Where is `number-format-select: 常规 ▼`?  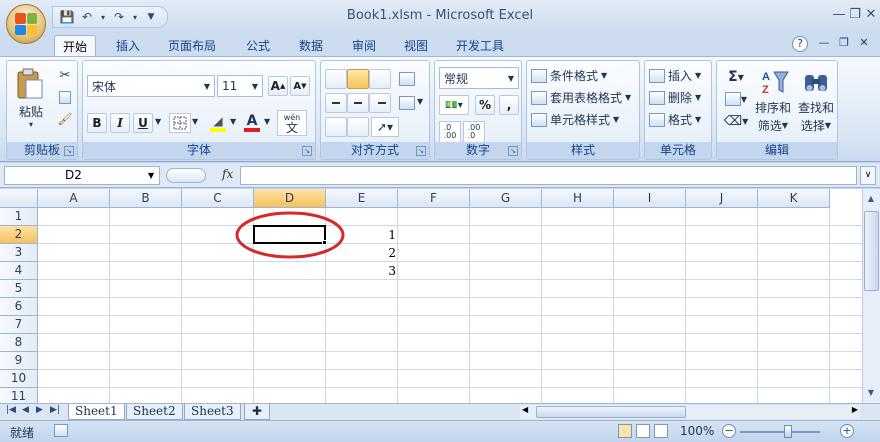
number-format-select: 常规 ▼ is located at coordinates (479, 78).